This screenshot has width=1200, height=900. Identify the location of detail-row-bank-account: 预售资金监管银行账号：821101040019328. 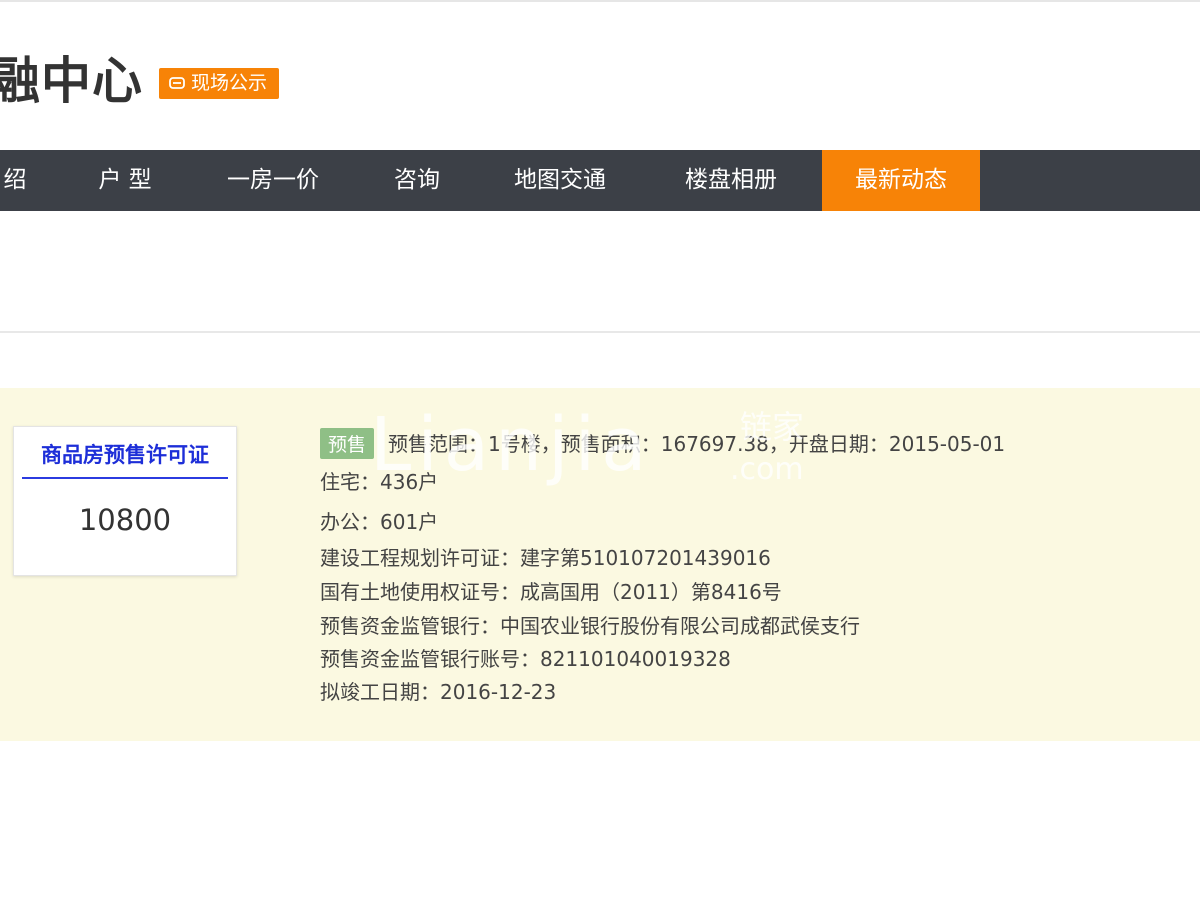
(525, 659).